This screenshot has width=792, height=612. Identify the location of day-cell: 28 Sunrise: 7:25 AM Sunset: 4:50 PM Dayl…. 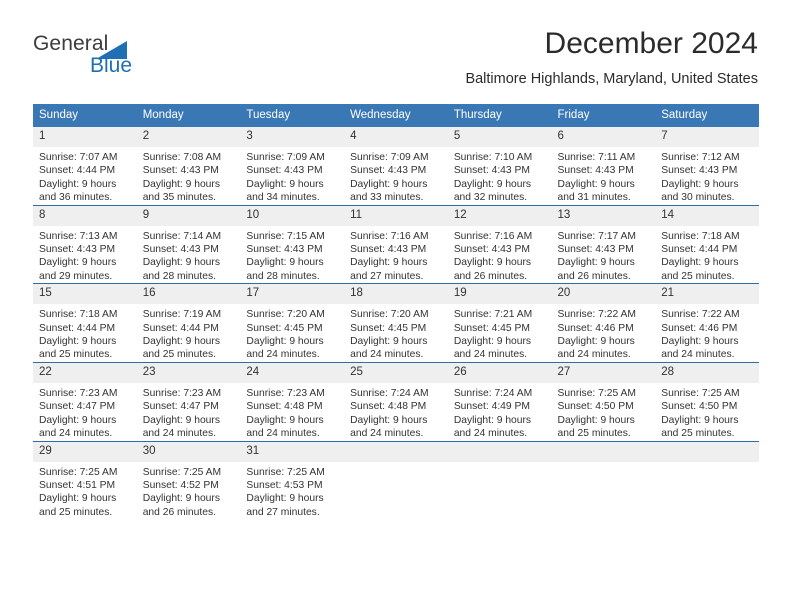
(707, 401).